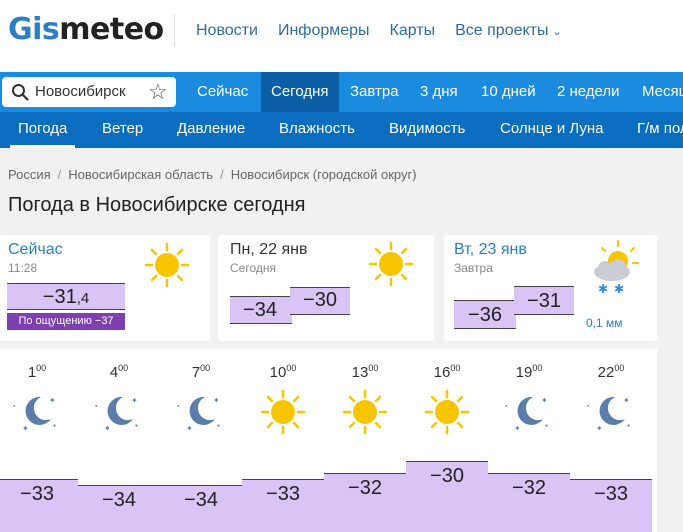  What do you see at coordinates (111, 29) in the screenshot?
I see `logo-part2: meteo` at bounding box center [111, 29].